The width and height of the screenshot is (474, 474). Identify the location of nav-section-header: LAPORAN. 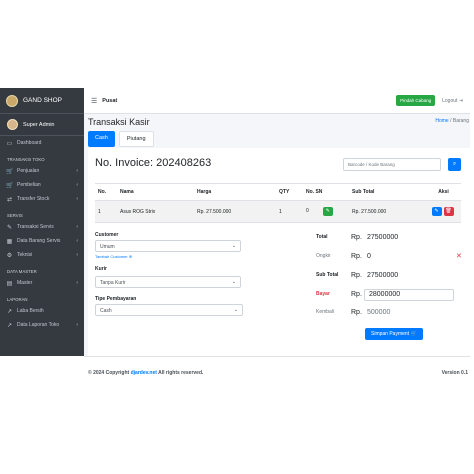
(17, 299).